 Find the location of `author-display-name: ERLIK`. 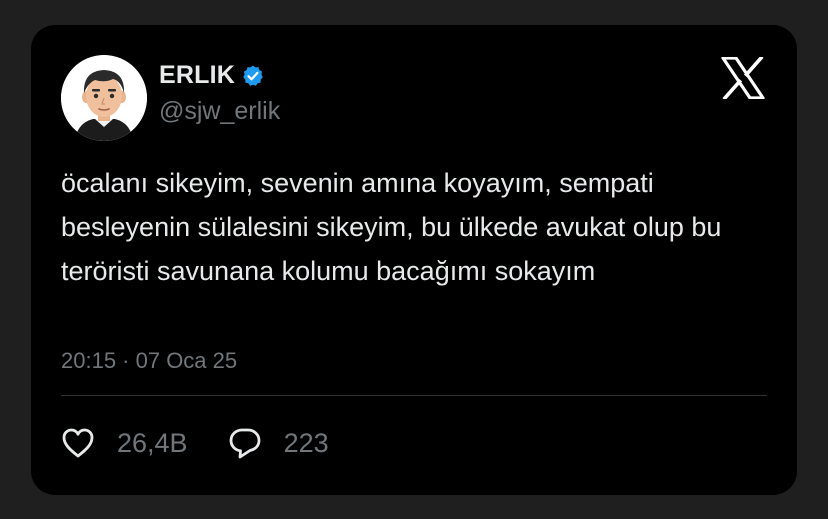

author-display-name: ERLIK is located at coordinates (197, 75).